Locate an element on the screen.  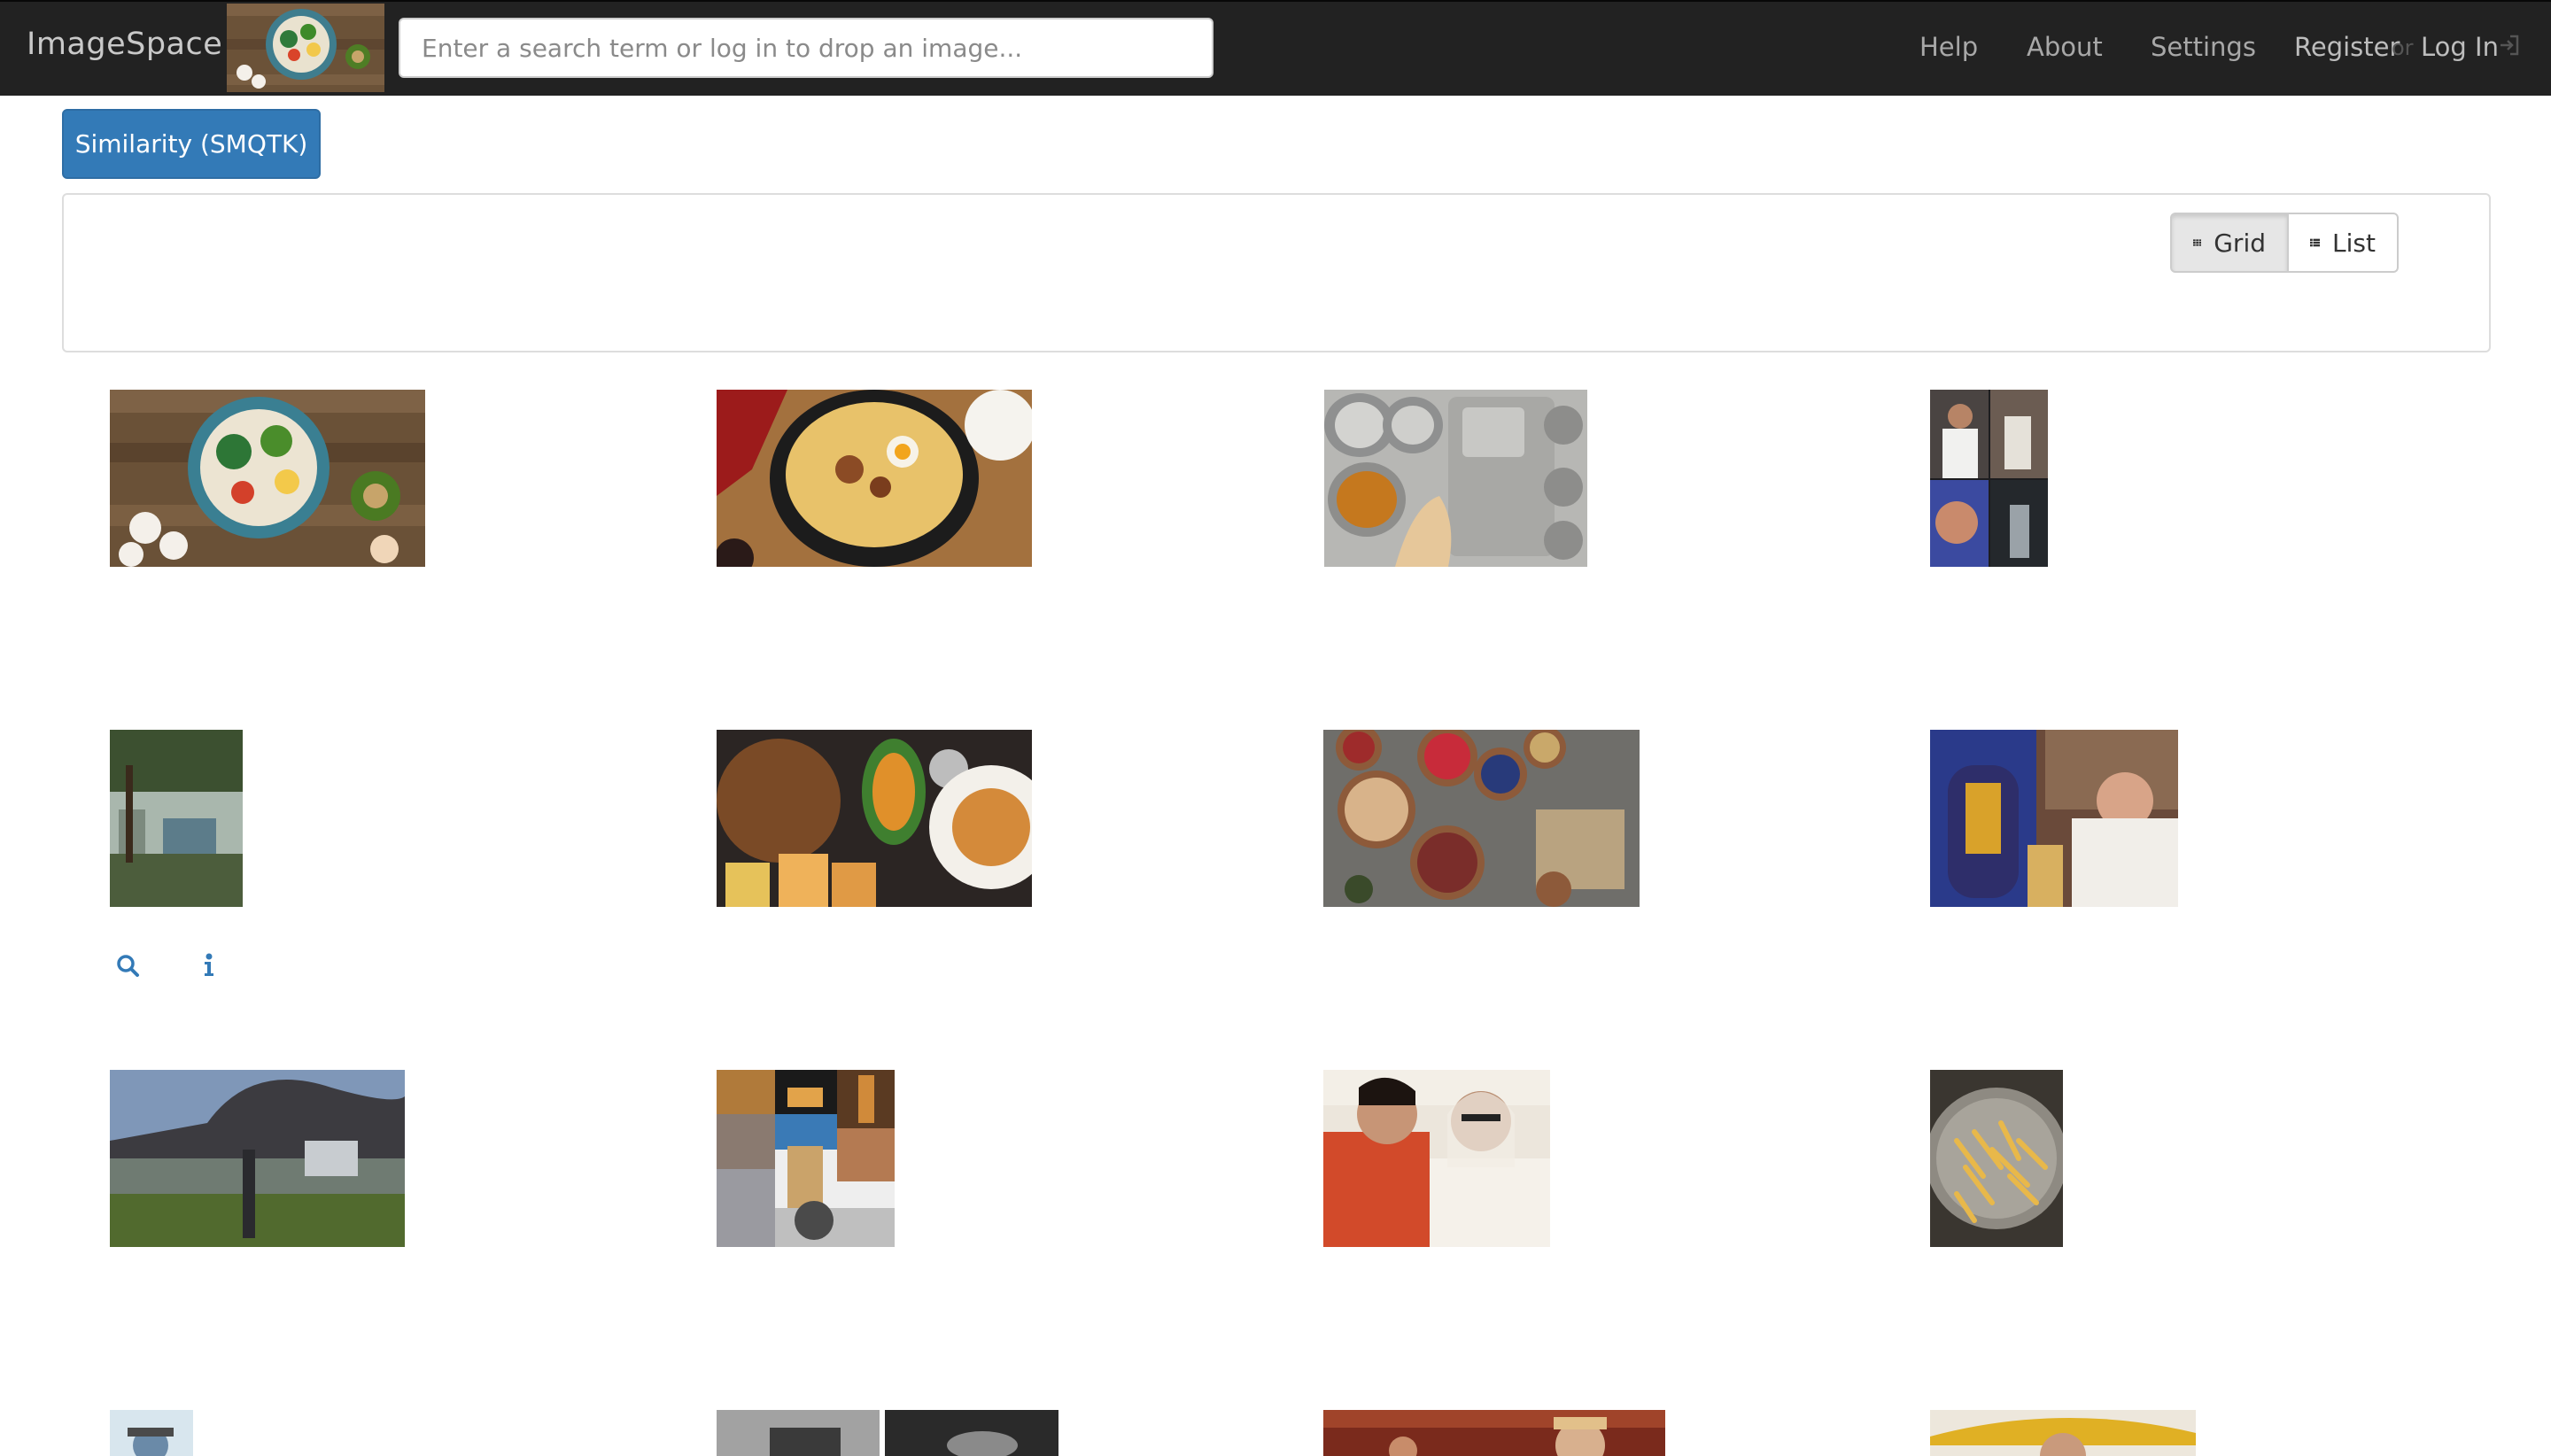
similarity-smqtk-button: Similarity (SMQTK) is located at coordinates (192, 144).